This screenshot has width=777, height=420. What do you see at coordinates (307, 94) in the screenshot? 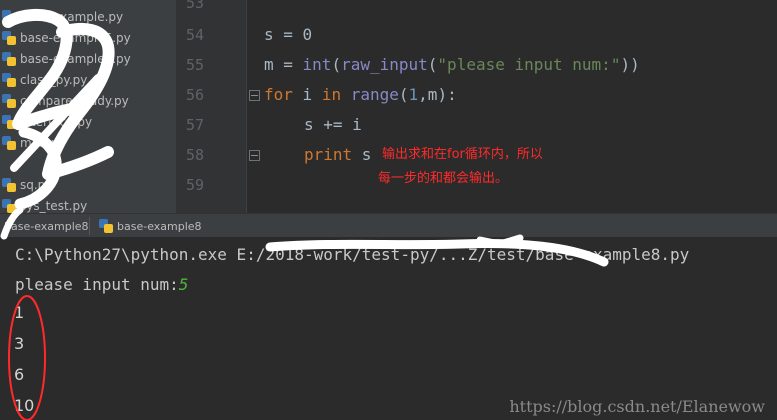
I see `code-token: i` at bounding box center [307, 94].